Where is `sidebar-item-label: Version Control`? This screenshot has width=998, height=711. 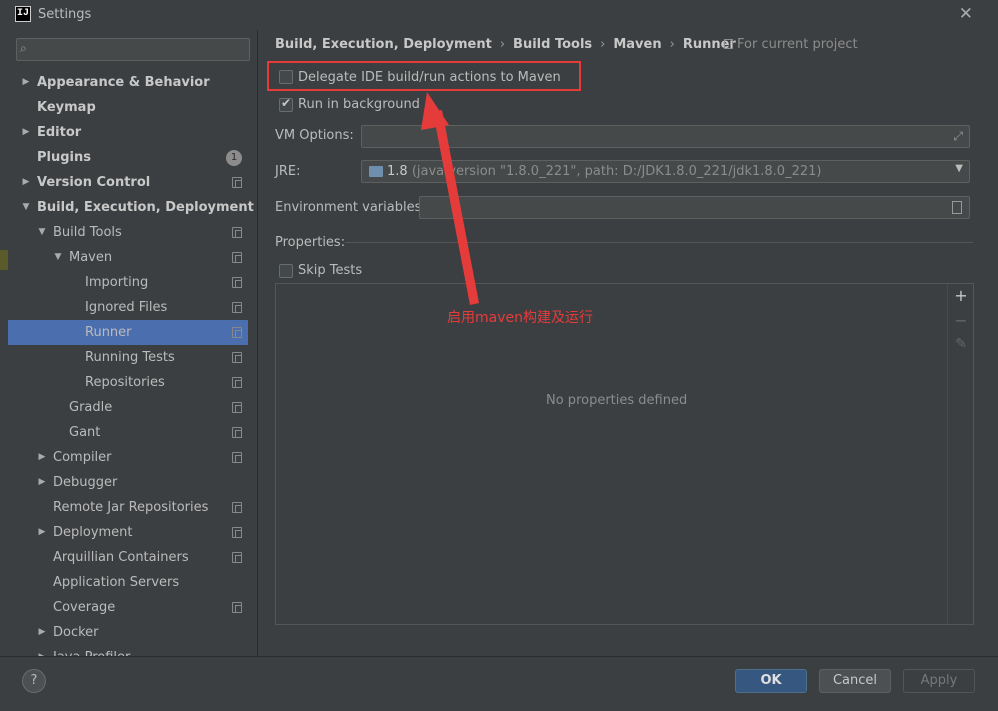 sidebar-item-label: Version Control is located at coordinates (94, 182).